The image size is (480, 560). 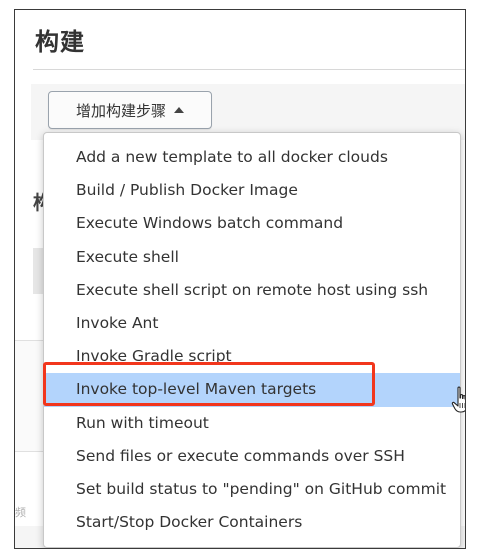 I want to click on caret-up-icon, so click(x=179, y=110).